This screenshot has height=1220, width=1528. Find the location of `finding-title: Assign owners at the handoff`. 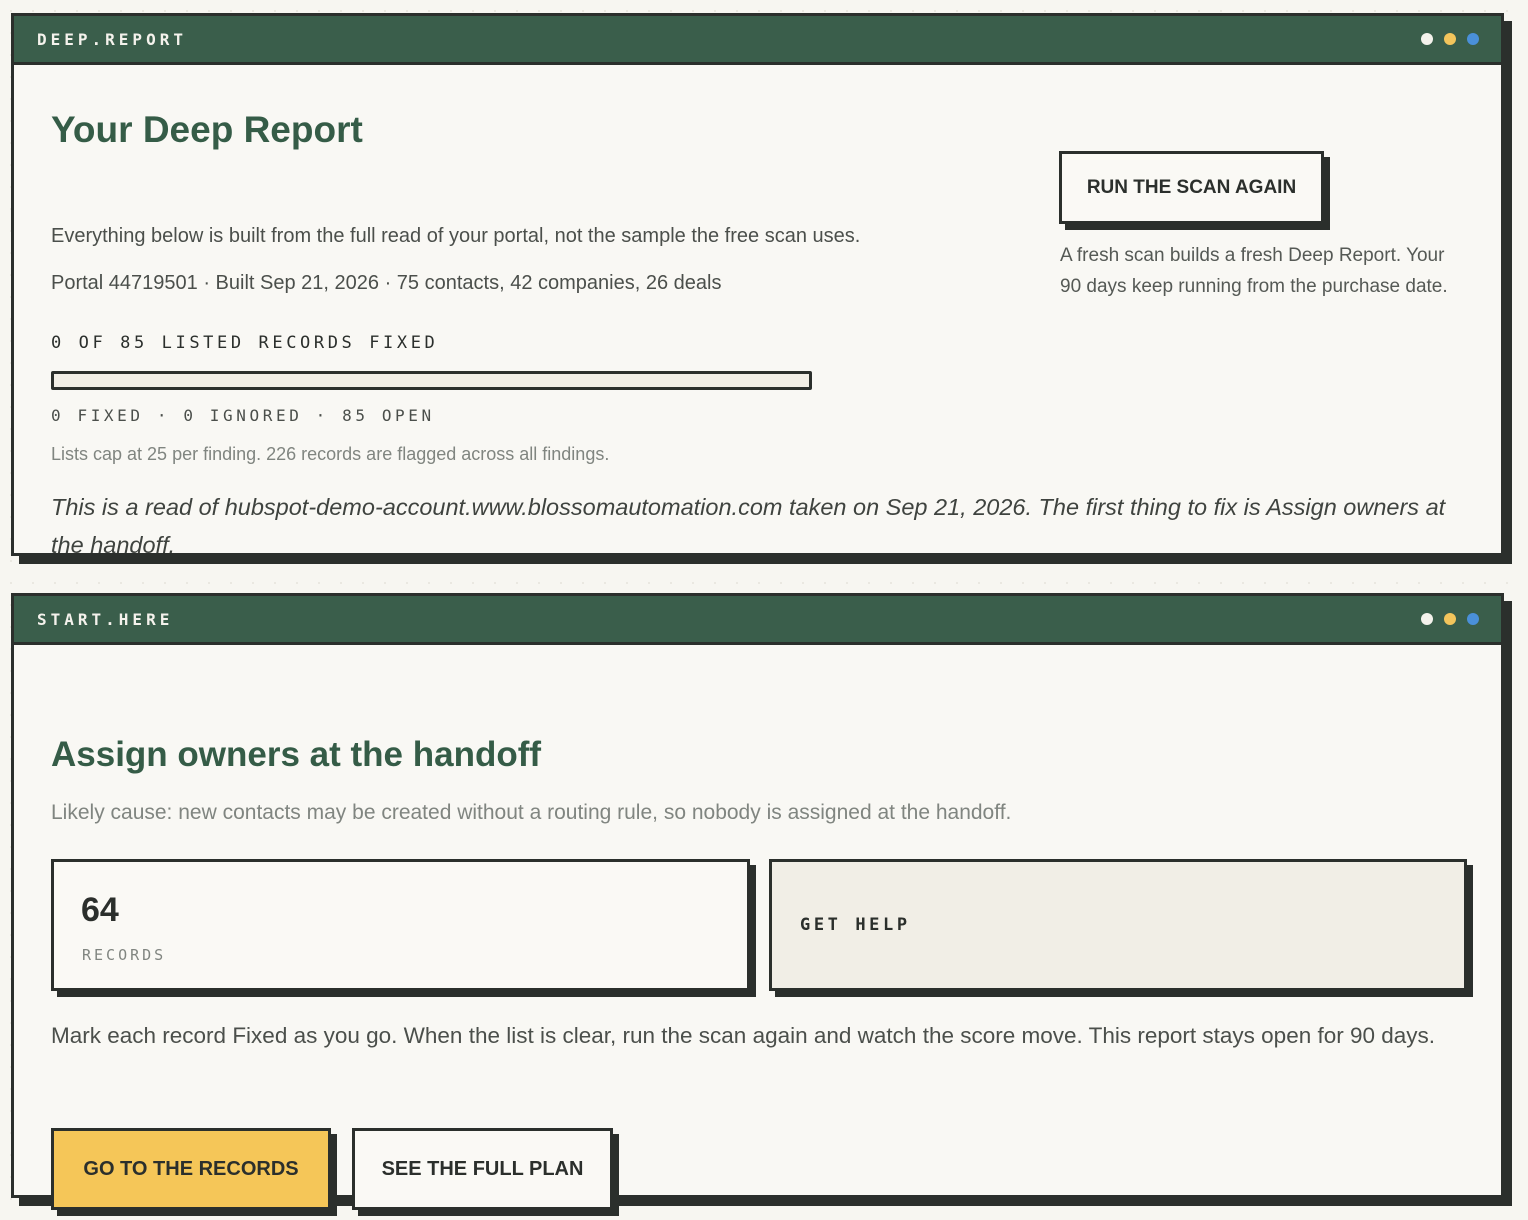

finding-title: Assign owners at the handoff is located at coordinates (296, 754).